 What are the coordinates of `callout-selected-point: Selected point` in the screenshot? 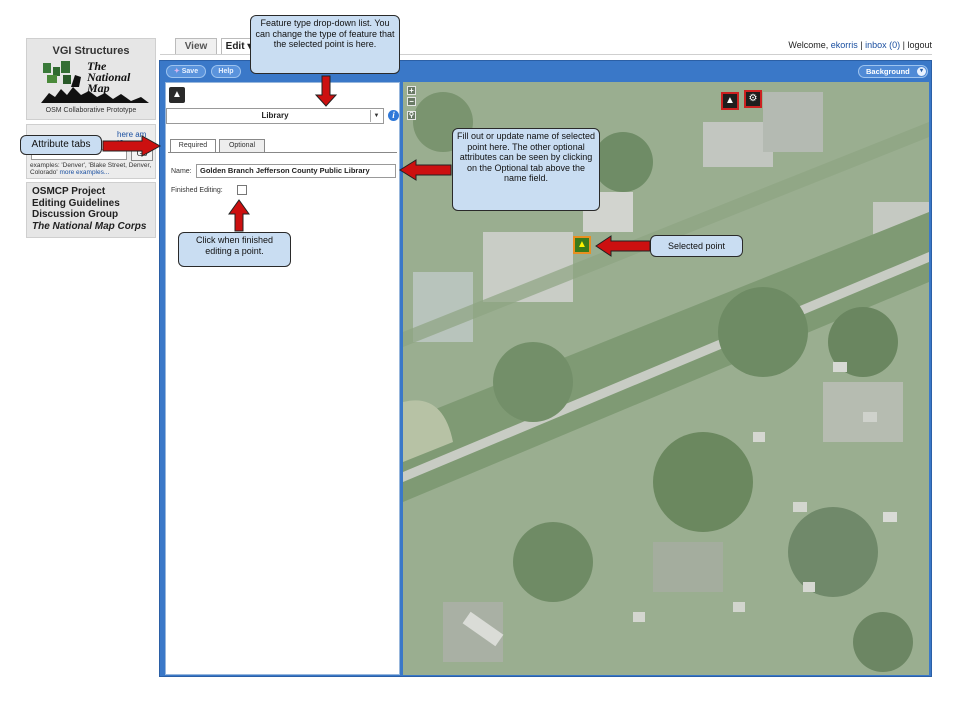 It's located at (696, 246).